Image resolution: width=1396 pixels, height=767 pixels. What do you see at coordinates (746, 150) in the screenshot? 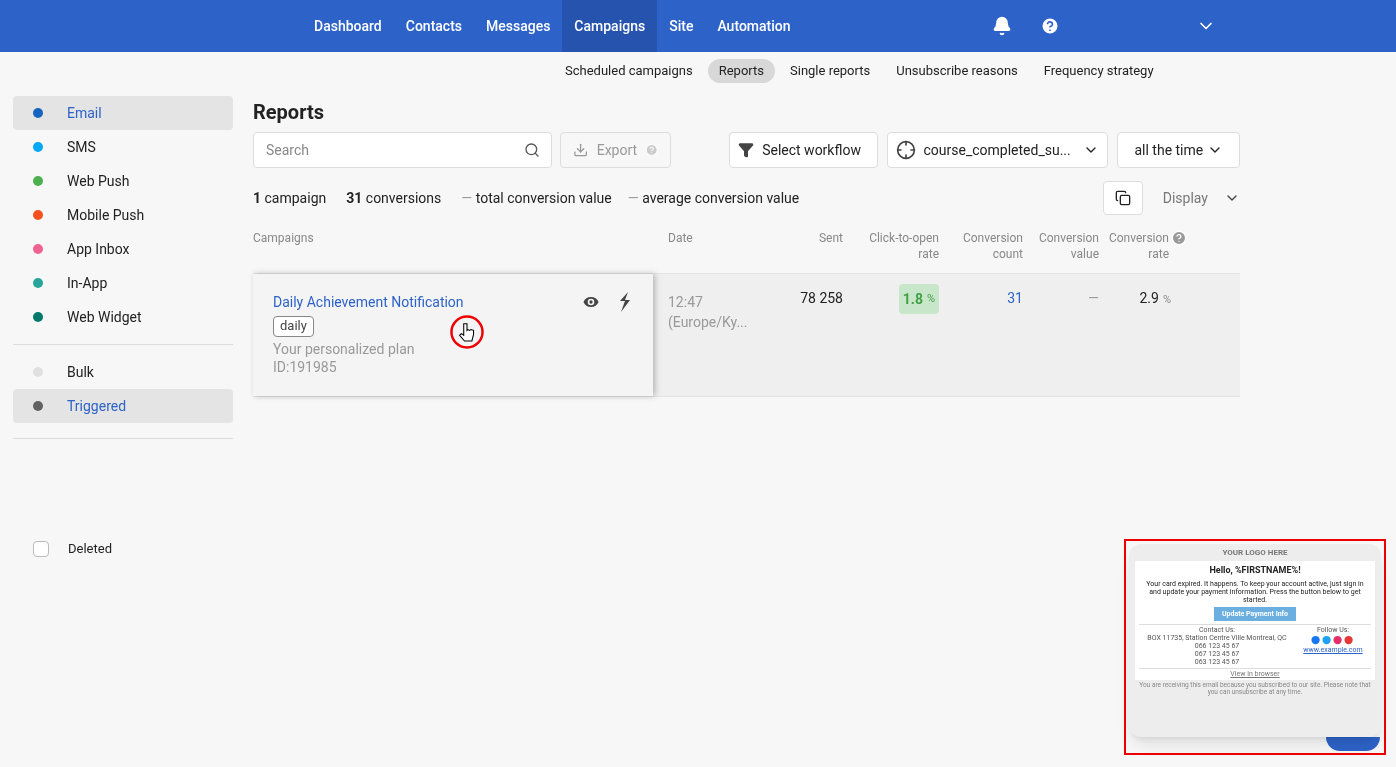
I see `funnel-icon` at bounding box center [746, 150].